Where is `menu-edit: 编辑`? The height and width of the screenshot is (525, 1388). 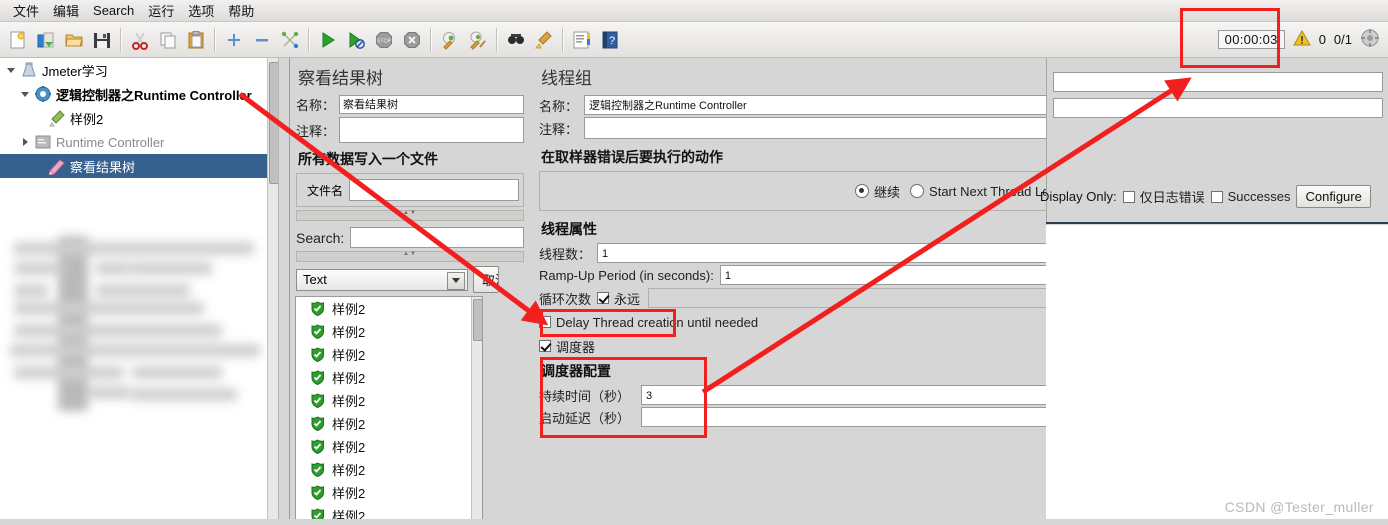
menu-edit: 编辑 is located at coordinates (66, 11).